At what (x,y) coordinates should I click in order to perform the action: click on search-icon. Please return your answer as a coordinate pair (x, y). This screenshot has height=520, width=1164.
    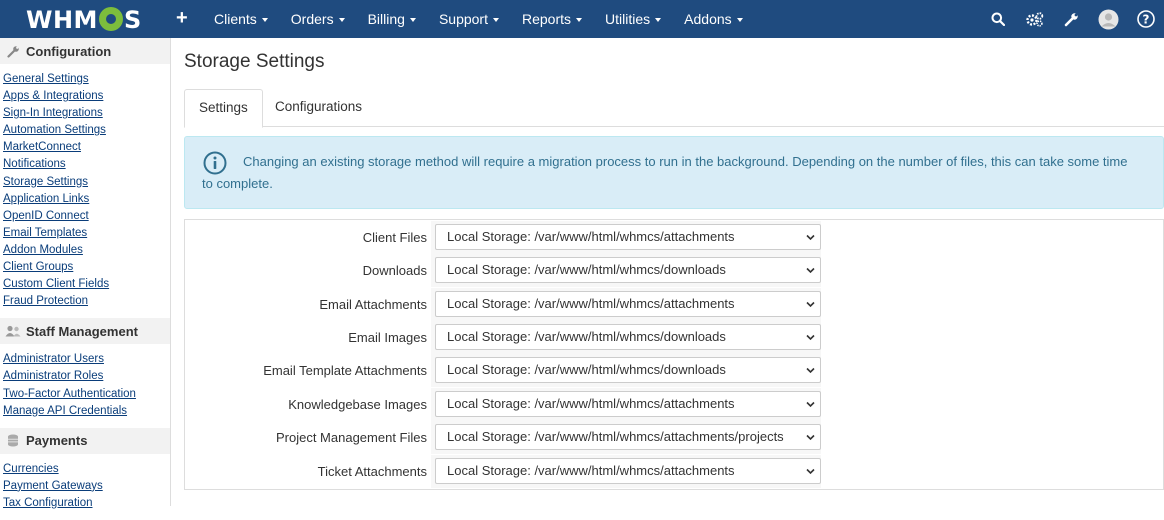
    Looking at the image, I should click on (997, 19).